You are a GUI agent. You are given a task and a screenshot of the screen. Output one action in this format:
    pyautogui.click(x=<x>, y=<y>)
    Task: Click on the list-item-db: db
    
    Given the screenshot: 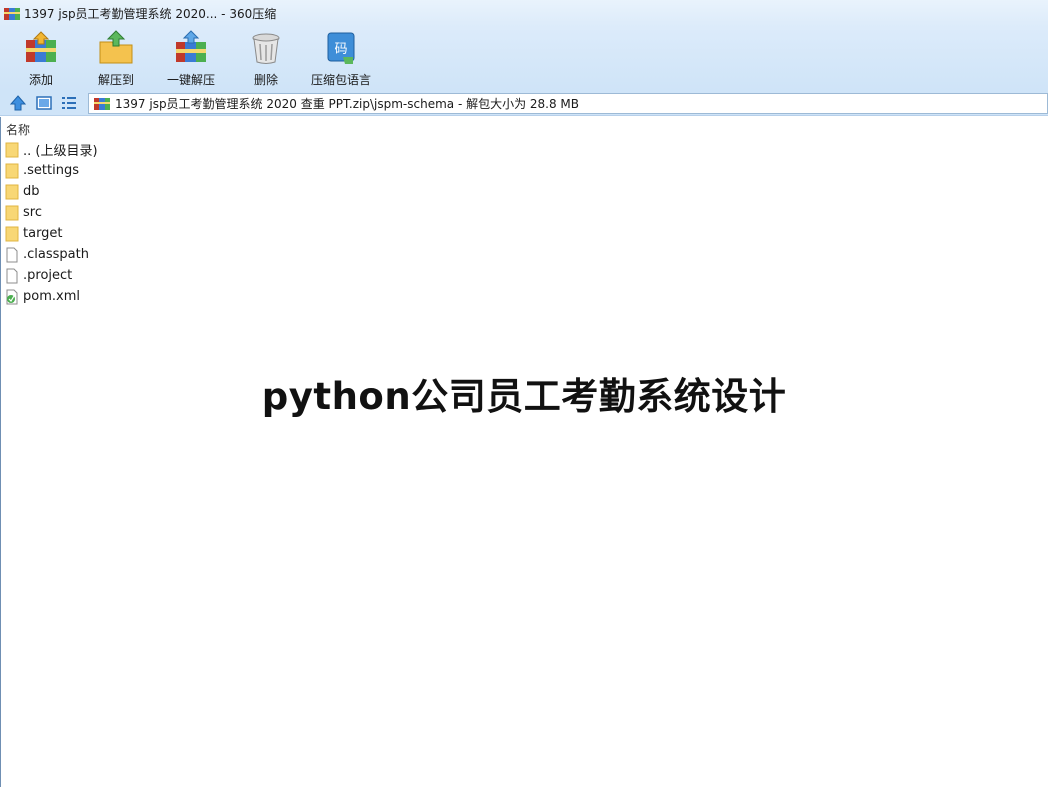 What is the action you would take?
    pyautogui.click(x=22, y=191)
    